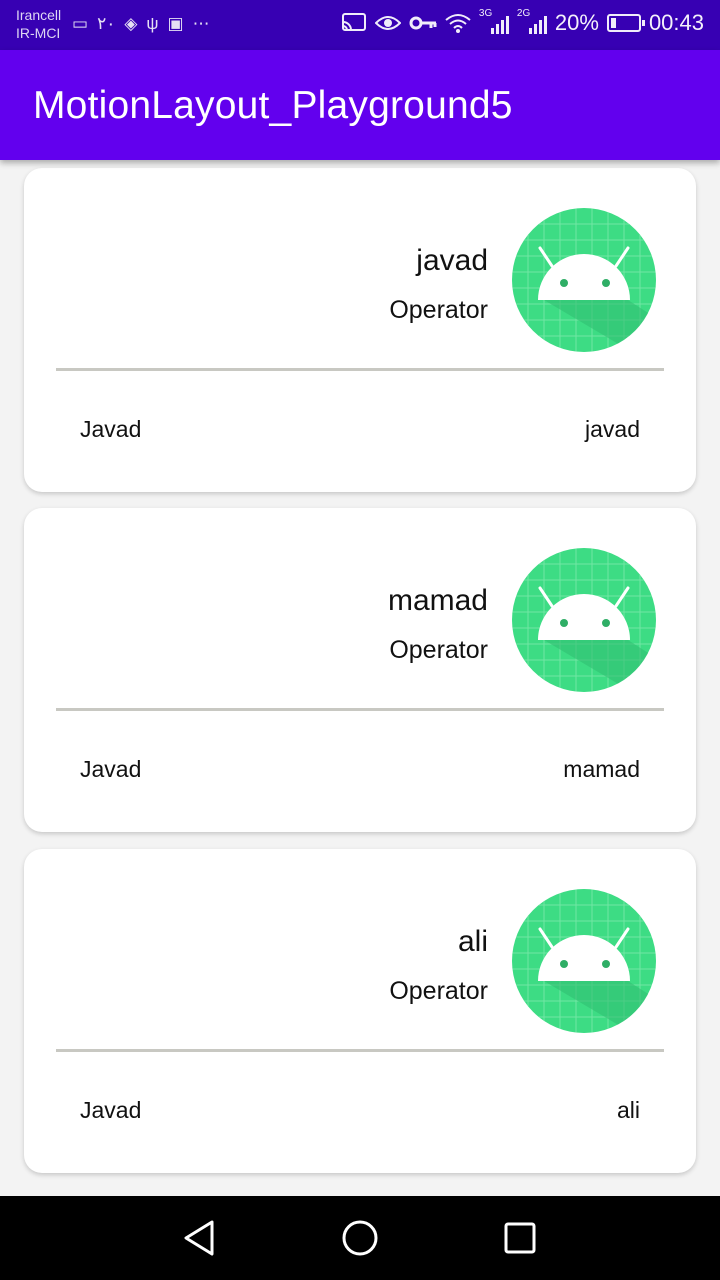 The width and height of the screenshot is (720, 1280). I want to click on app-bar: MotionLayout_Playground5, so click(360, 105).